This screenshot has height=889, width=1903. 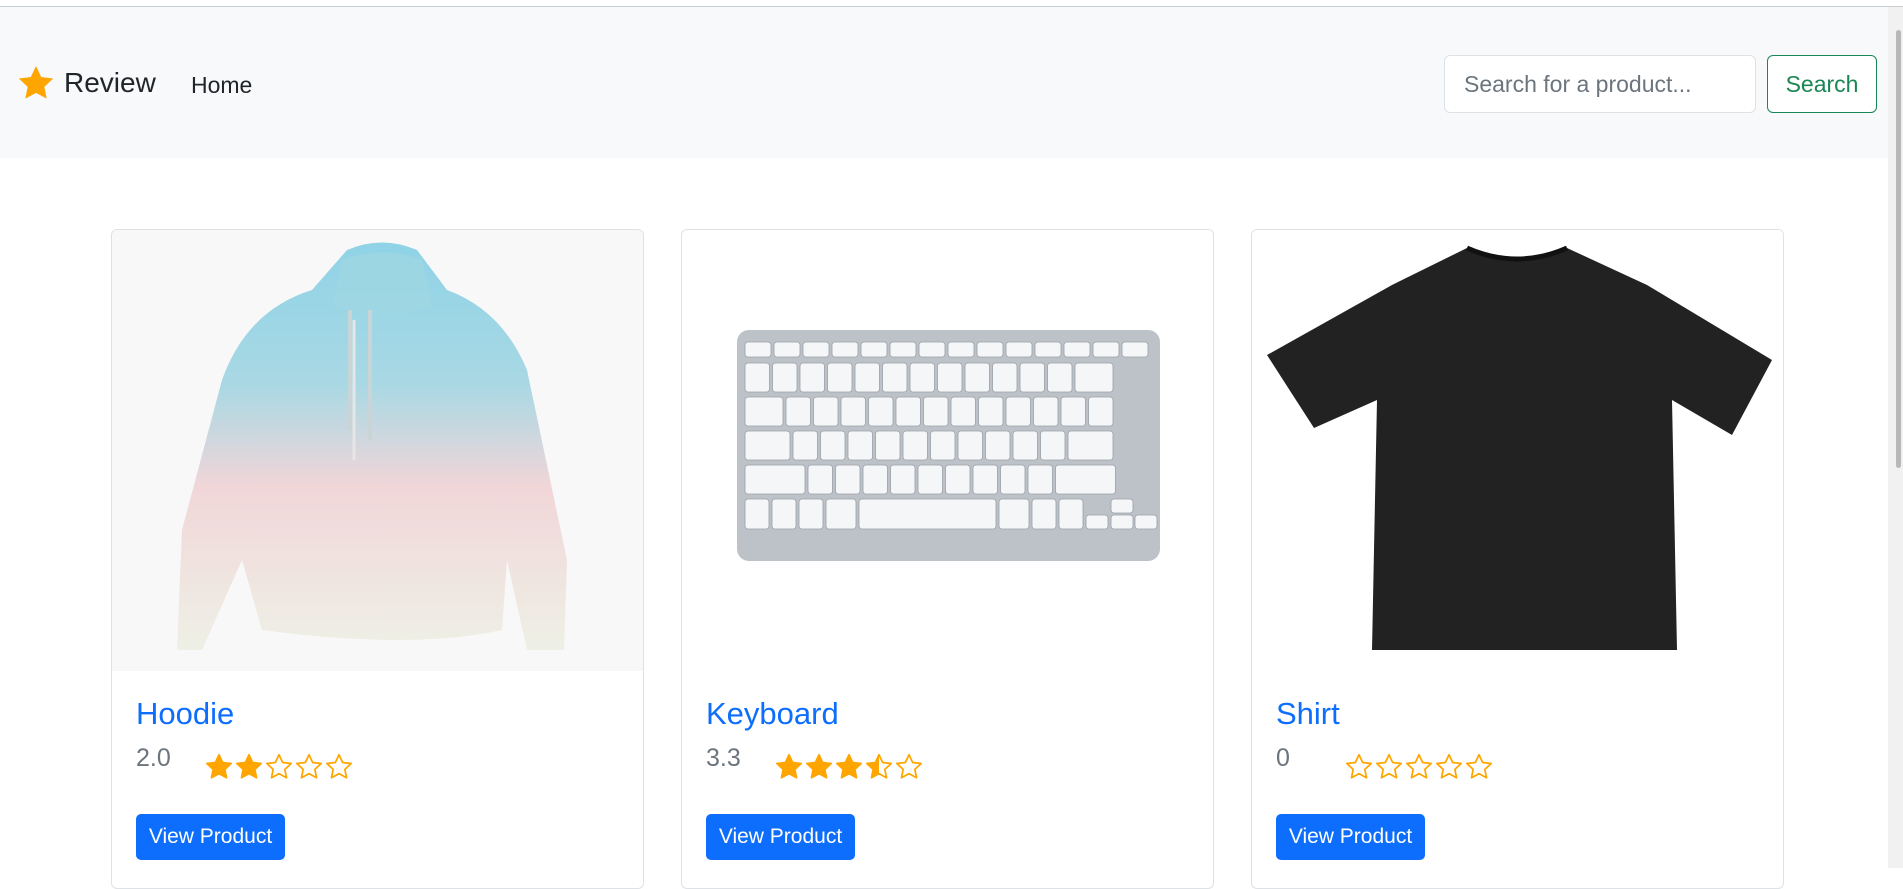 I want to click on brand-link: Review, so click(x=86, y=83).